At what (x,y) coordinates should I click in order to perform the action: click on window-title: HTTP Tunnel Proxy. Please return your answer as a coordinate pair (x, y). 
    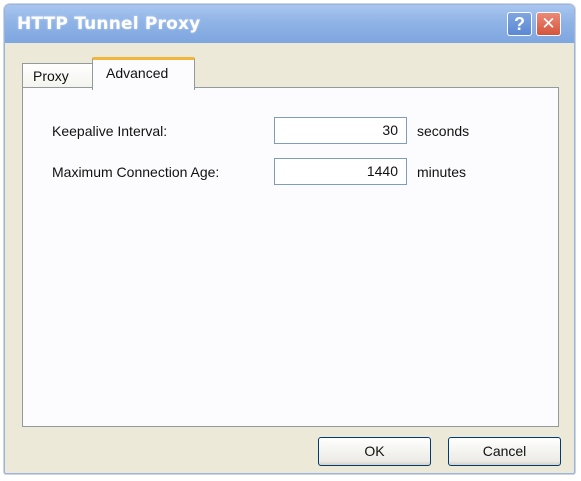
    Looking at the image, I should click on (109, 24).